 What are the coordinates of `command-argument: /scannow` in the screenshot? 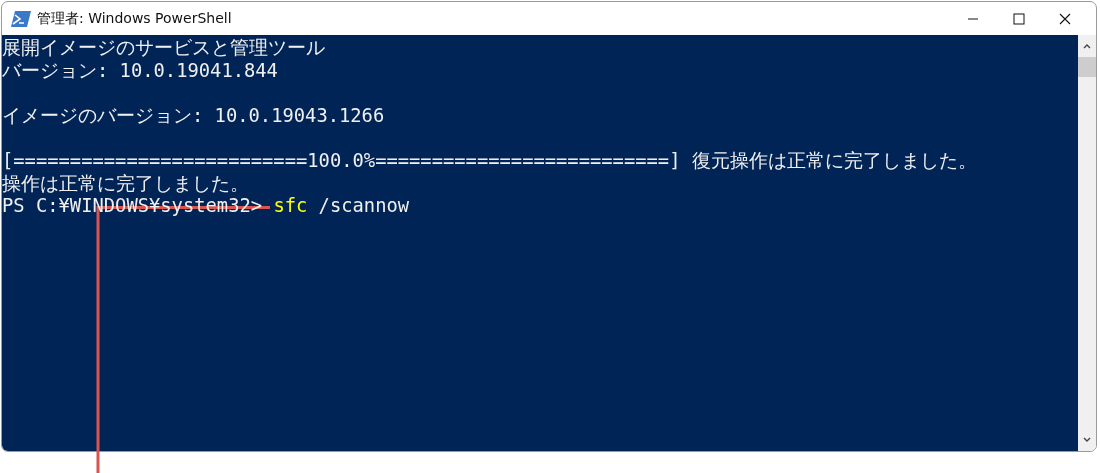 It's located at (363, 206).